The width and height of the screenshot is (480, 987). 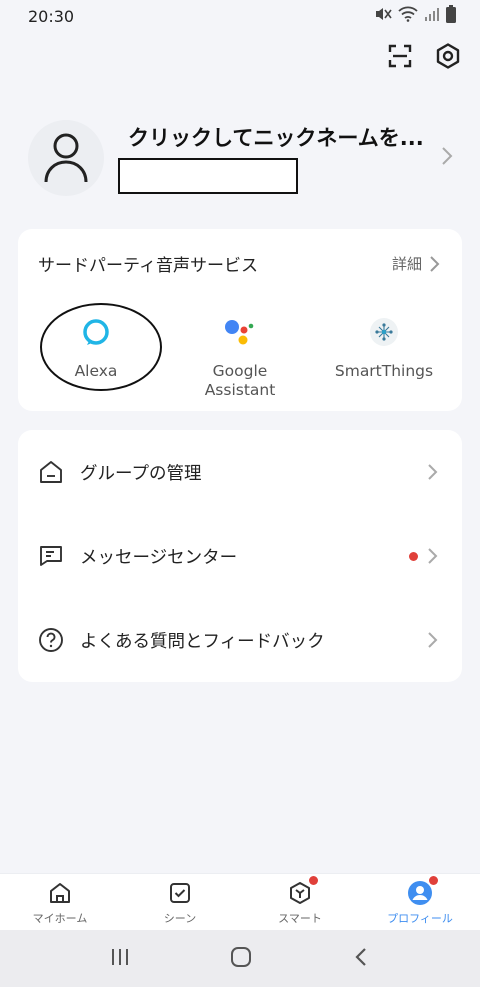 I want to click on scan-icon, so click(x=400, y=56).